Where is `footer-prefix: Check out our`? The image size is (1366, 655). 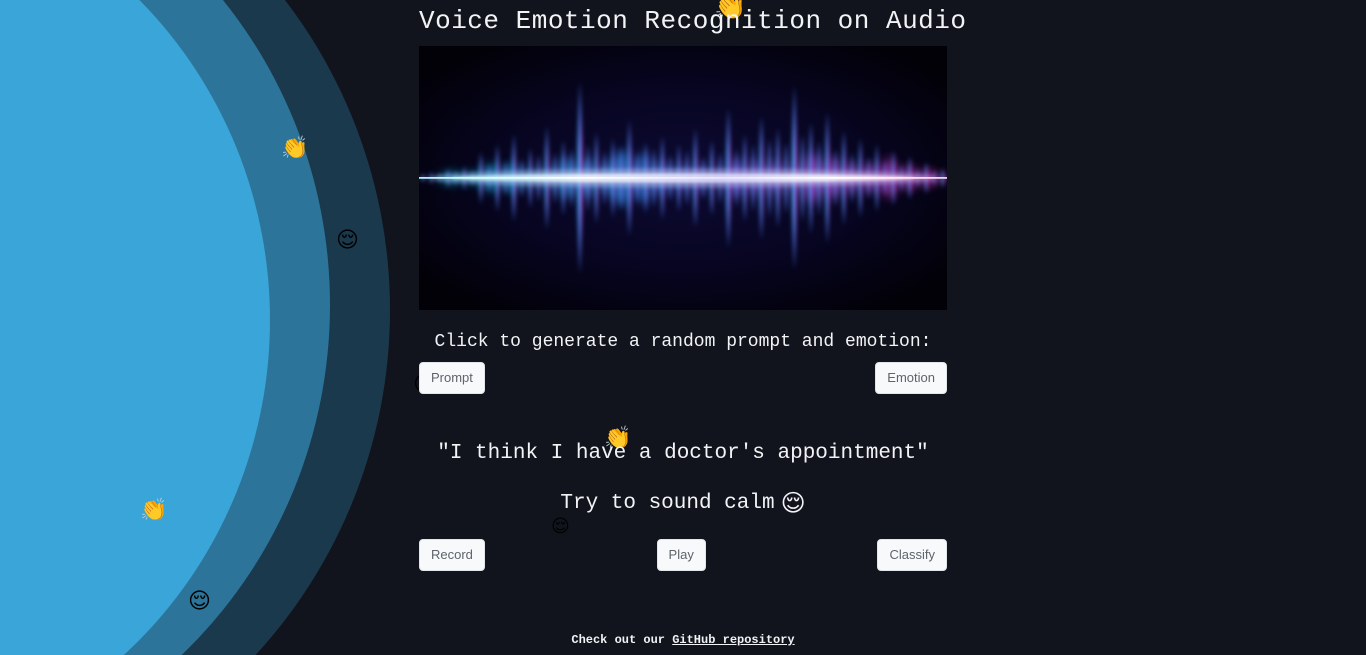
footer-prefix: Check out our is located at coordinates (622, 640).